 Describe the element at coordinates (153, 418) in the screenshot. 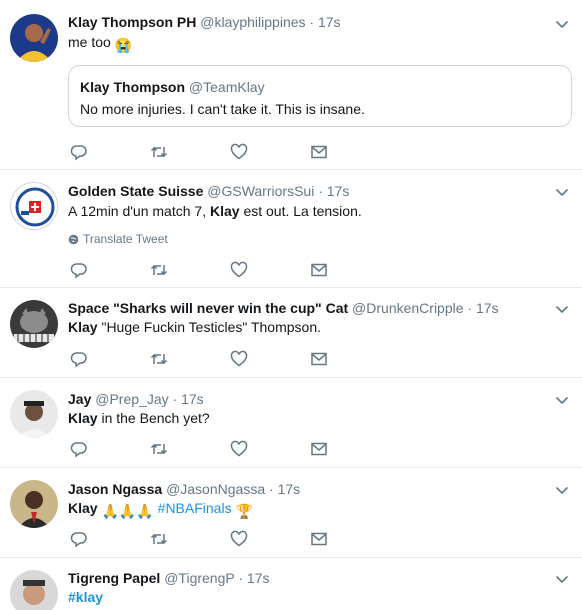

I see `tweet-text-part: in the Bench yet?` at that location.